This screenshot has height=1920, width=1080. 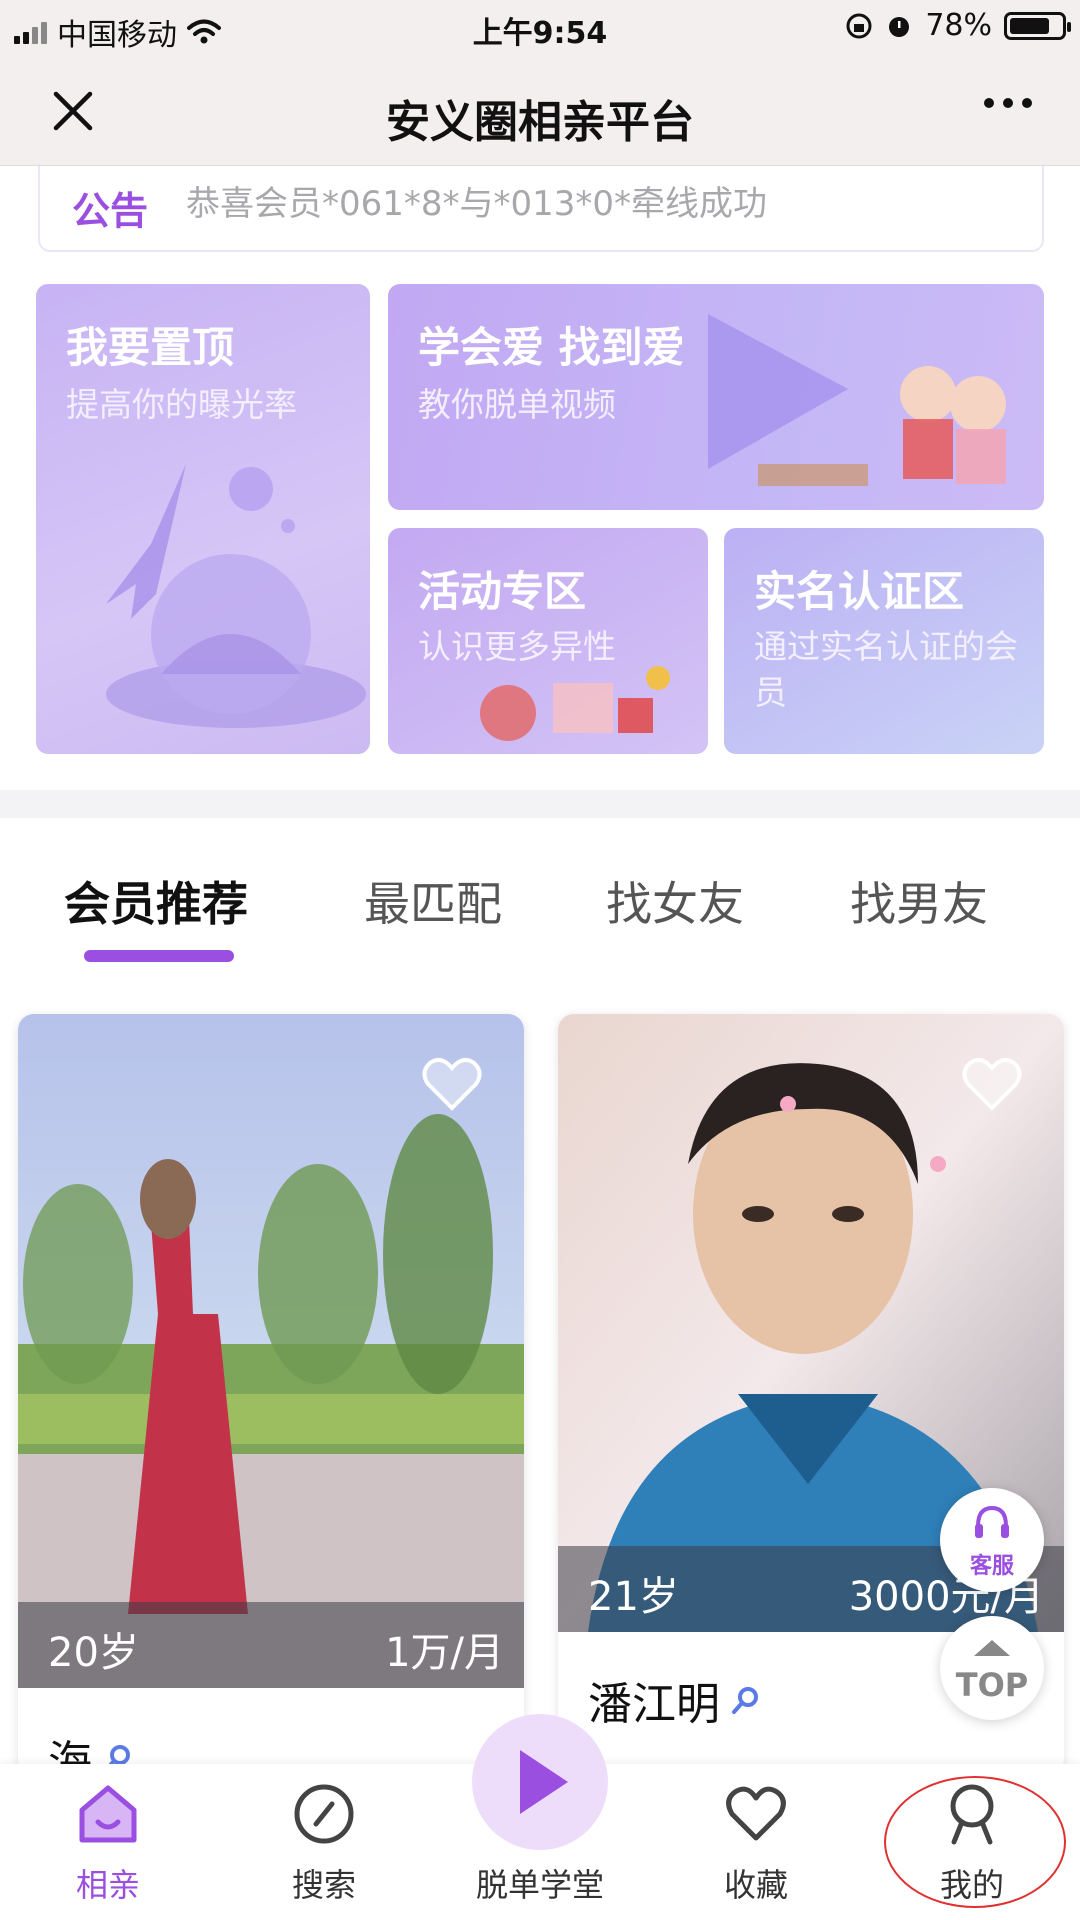 I want to click on alarm-icon, so click(x=899, y=26).